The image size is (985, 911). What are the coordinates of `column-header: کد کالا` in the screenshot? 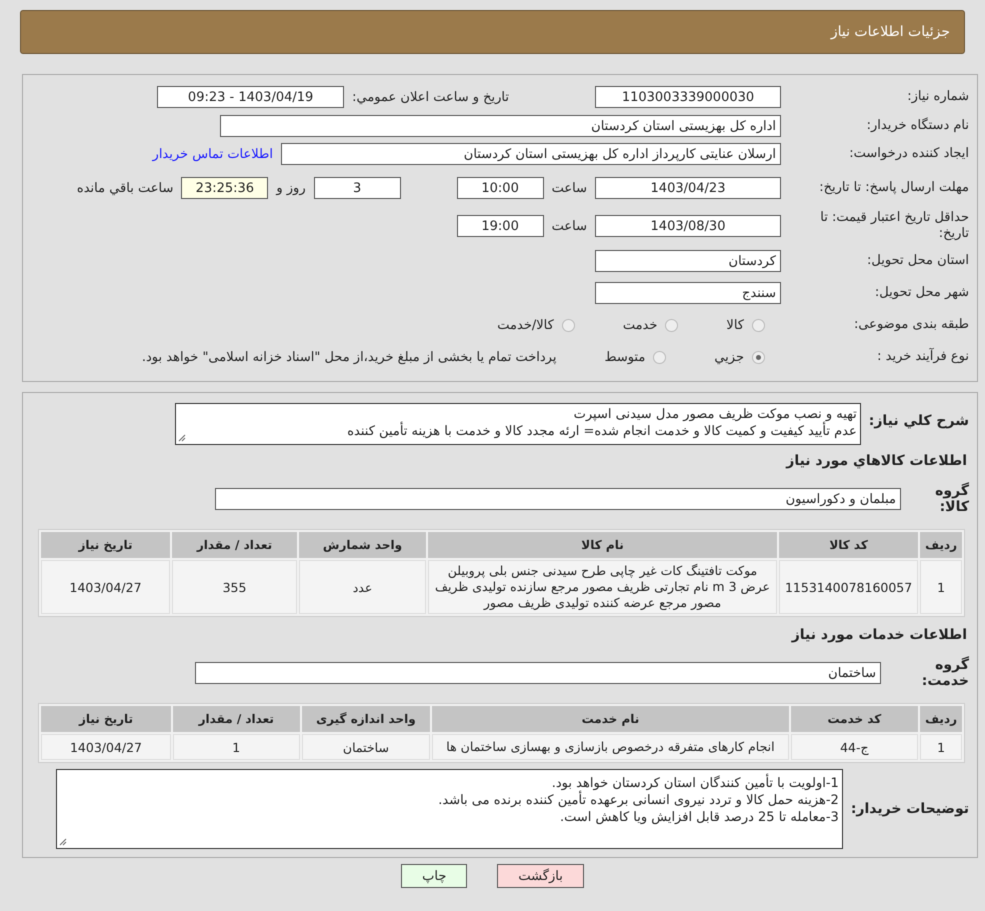 It's located at (848, 545).